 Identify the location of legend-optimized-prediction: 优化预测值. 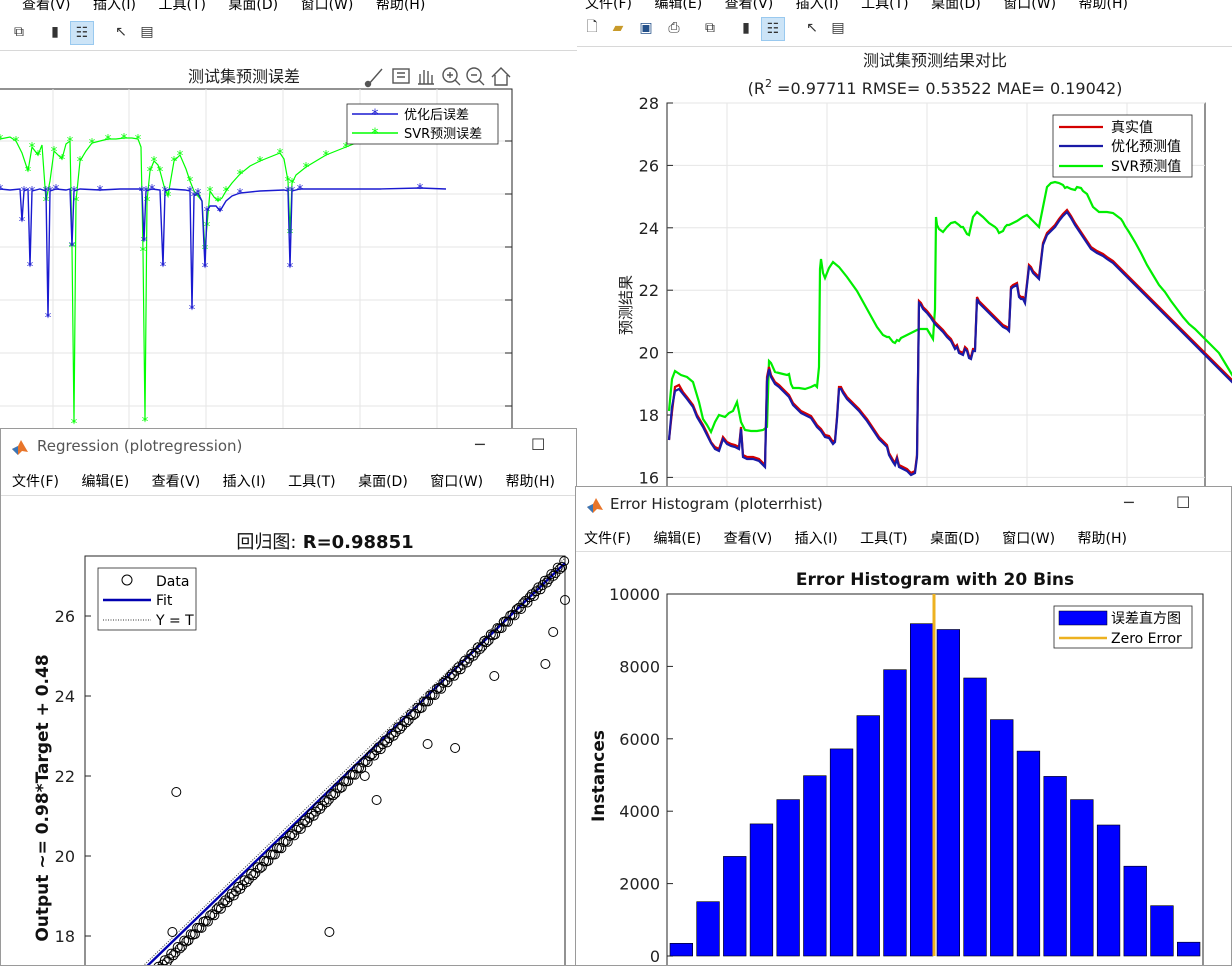
(1146, 147).